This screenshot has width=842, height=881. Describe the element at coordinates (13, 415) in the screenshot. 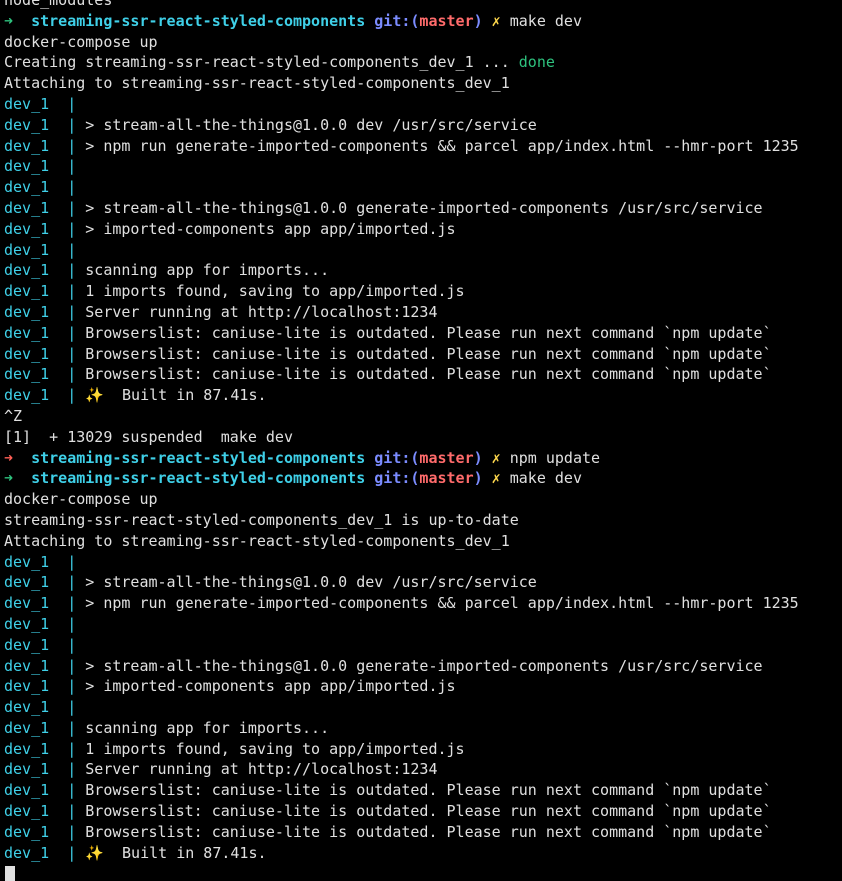

I see `output-text: ^Z` at that location.